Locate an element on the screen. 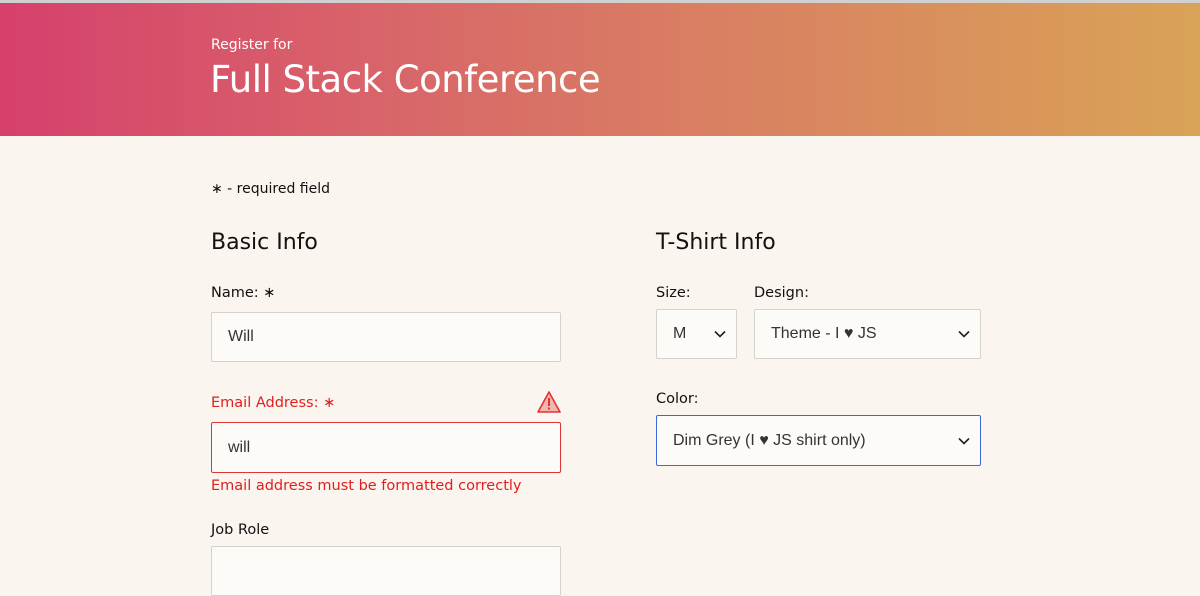  design-label: Design: is located at coordinates (781, 293).